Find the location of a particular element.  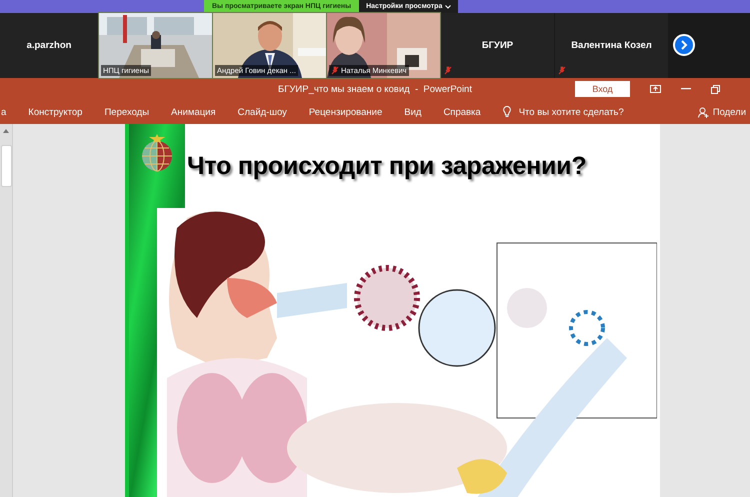

ribbon-tab: Конструктор is located at coordinates (55, 112).